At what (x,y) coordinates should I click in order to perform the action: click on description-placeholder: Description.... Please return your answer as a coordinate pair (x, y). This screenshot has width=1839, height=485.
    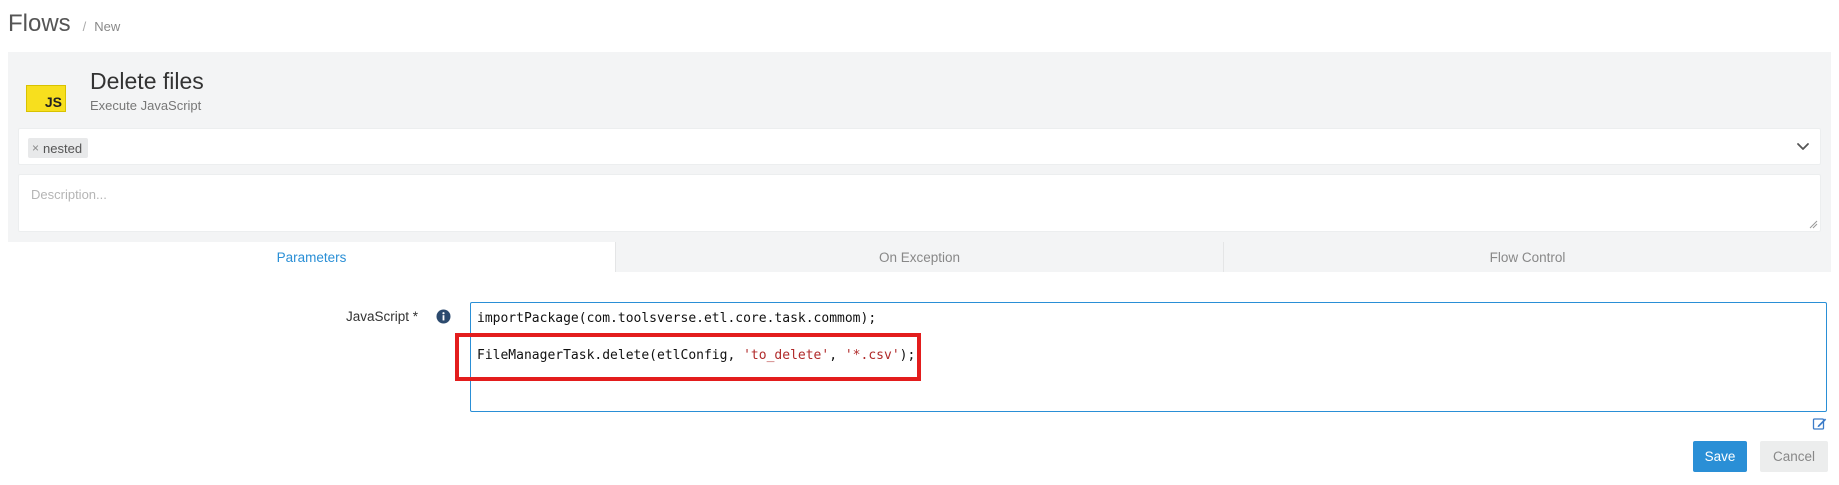
    Looking at the image, I should click on (69, 194).